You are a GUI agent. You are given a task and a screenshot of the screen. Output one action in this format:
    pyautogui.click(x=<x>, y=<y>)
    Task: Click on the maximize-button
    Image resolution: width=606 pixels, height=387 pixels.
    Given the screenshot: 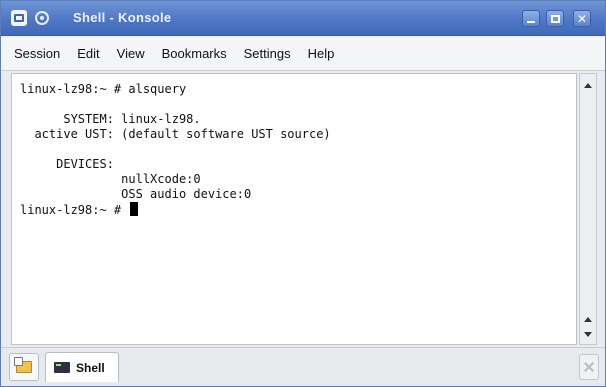 What is the action you would take?
    pyautogui.click(x=555, y=18)
    